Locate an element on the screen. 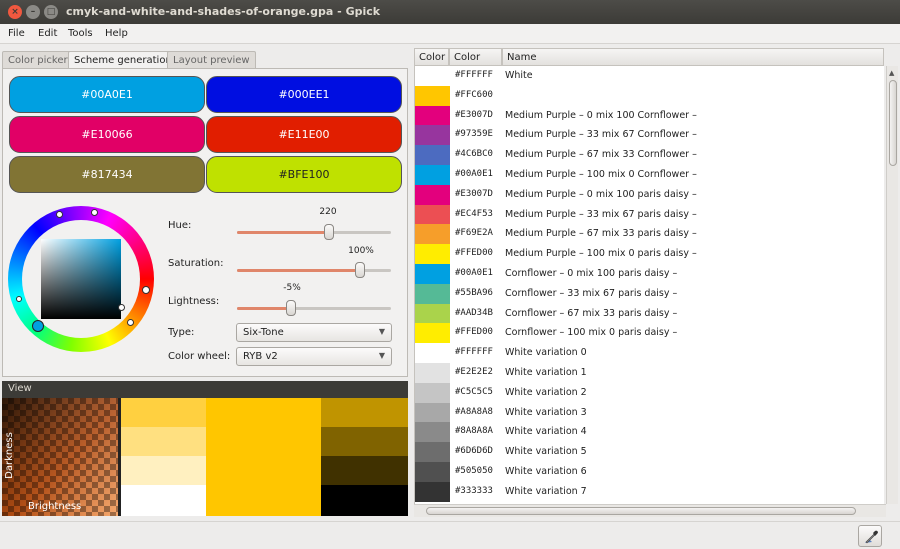 This screenshot has width=900, height=549. list-item: #A8A8A8 White variation 3 is located at coordinates (649, 412).